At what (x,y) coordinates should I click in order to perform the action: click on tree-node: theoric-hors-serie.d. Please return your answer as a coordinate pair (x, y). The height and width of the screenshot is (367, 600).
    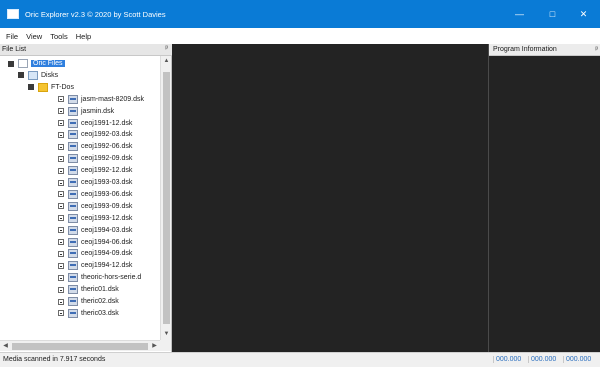
    Looking at the image, I should click on (99, 277).